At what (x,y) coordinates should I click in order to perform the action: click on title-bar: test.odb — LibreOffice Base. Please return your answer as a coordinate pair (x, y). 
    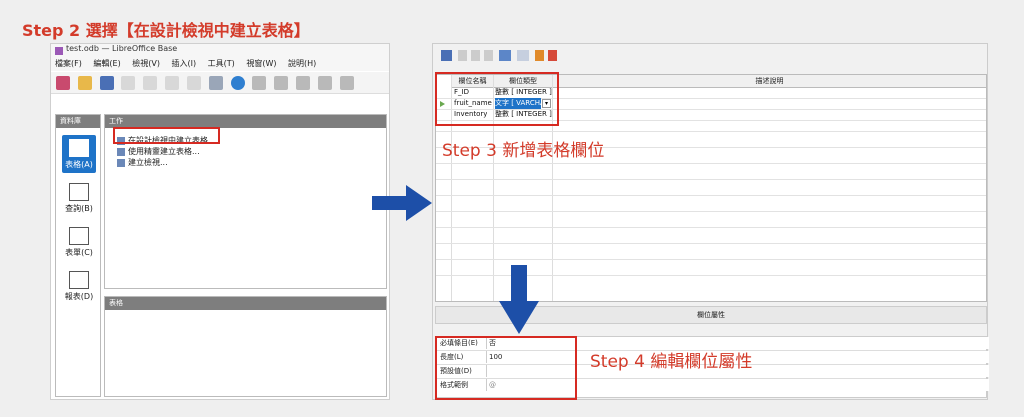
    Looking at the image, I should click on (220, 51).